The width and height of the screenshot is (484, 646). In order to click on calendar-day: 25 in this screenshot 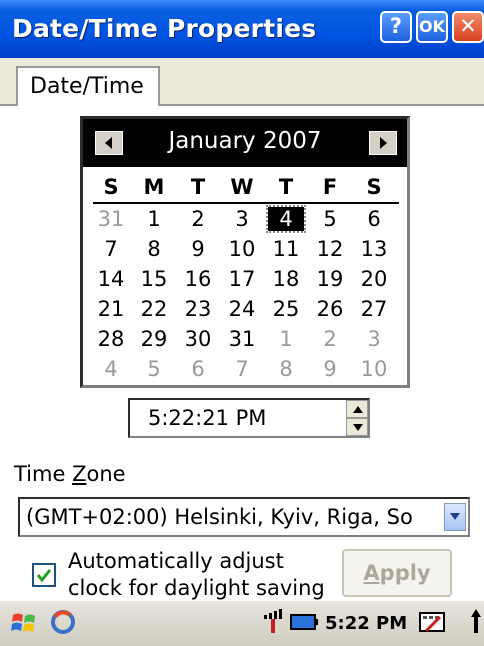, I will do `click(286, 309)`.